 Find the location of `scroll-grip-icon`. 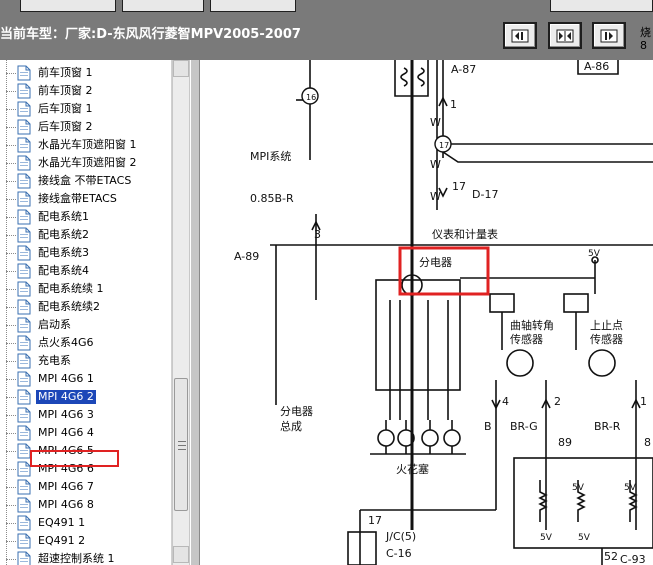

scroll-grip-icon is located at coordinates (182, 445).